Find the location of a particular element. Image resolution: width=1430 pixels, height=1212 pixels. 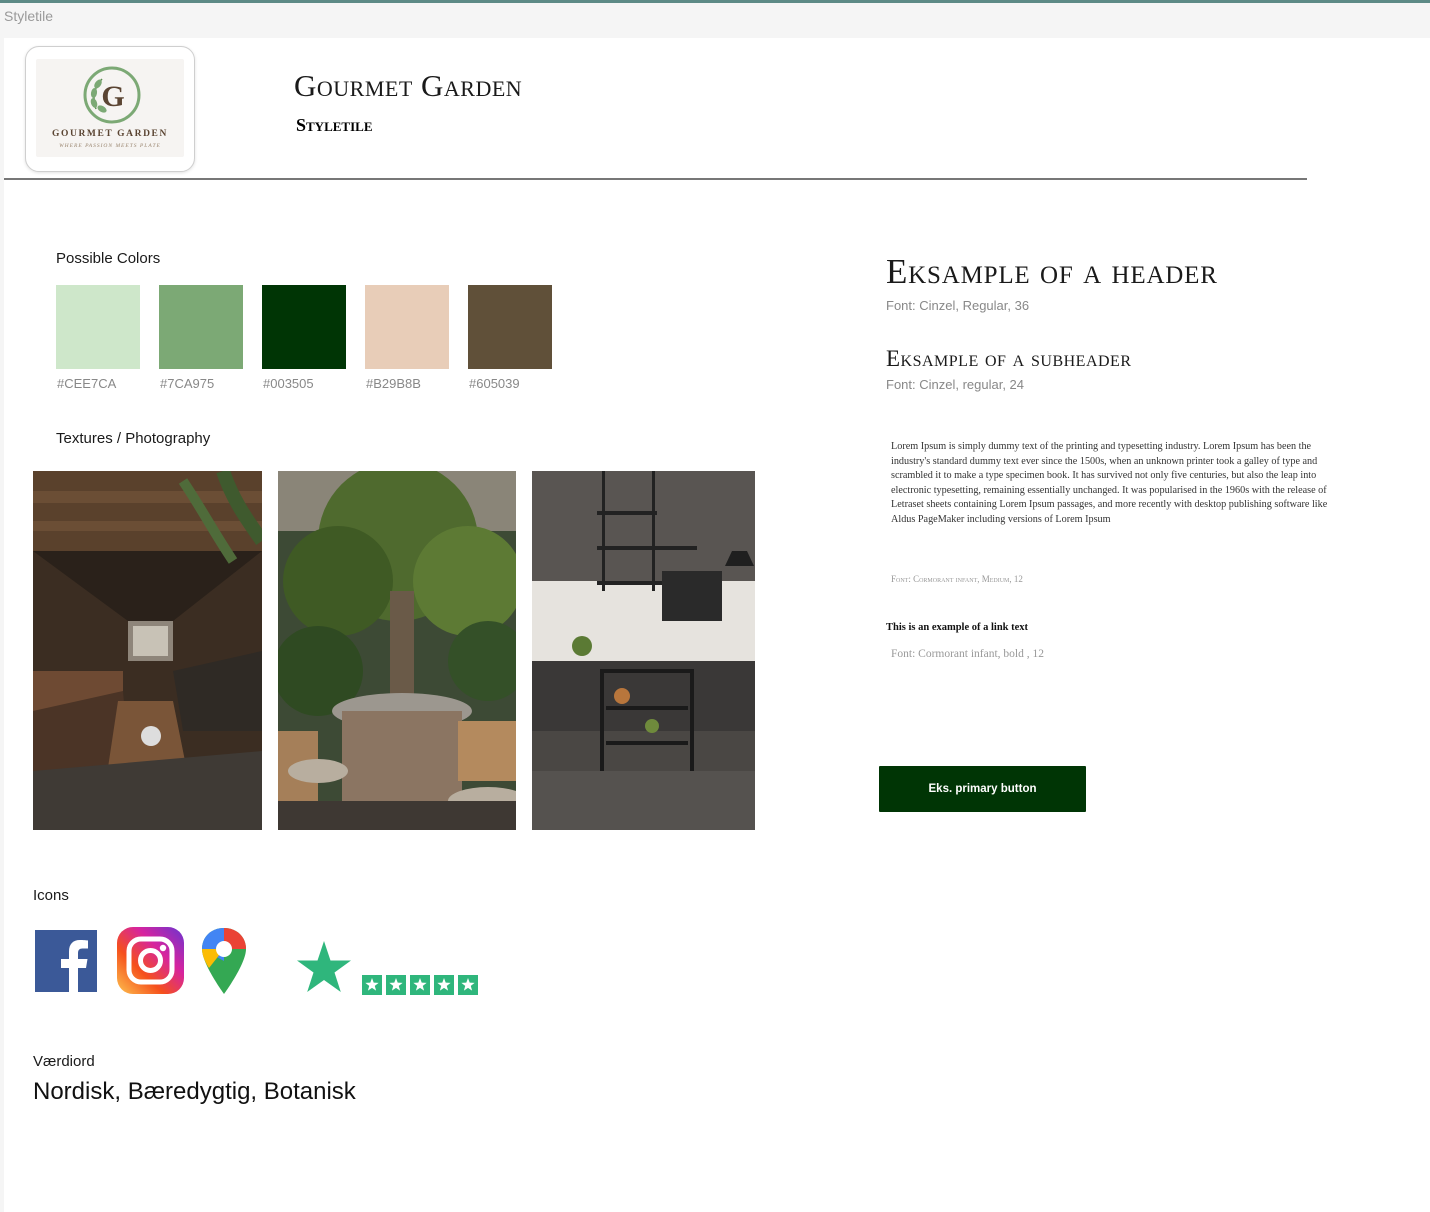

color-code: #CEE7CA is located at coordinates (87, 383).